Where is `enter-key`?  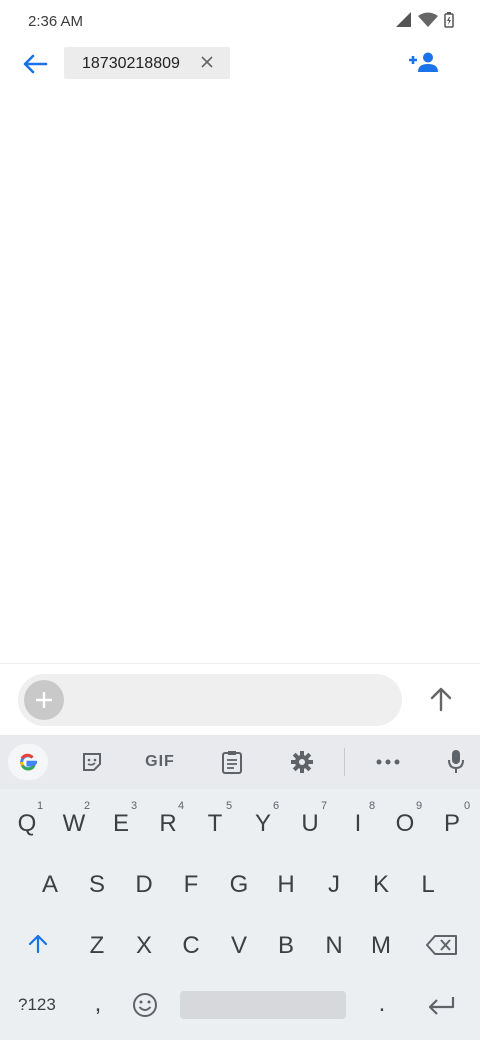
enter-key is located at coordinates (441, 1005).